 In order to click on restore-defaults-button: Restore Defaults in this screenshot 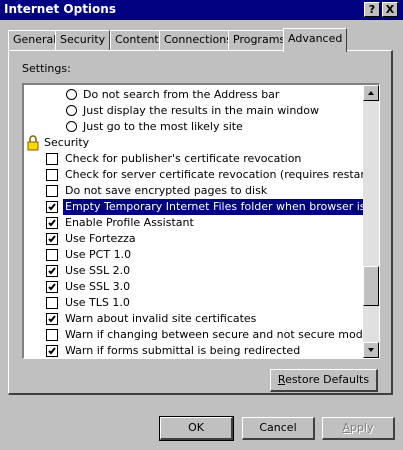, I will do `click(324, 380)`.